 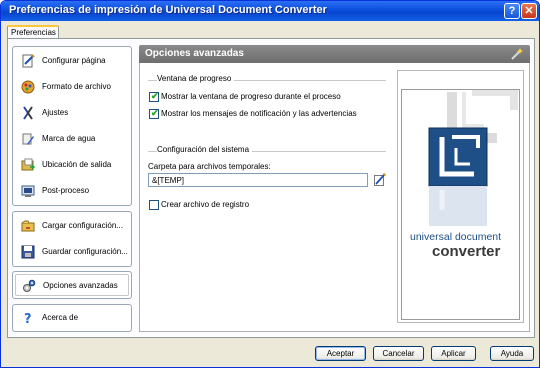 I want to click on adjustments-icon, so click(x=28, y=113).